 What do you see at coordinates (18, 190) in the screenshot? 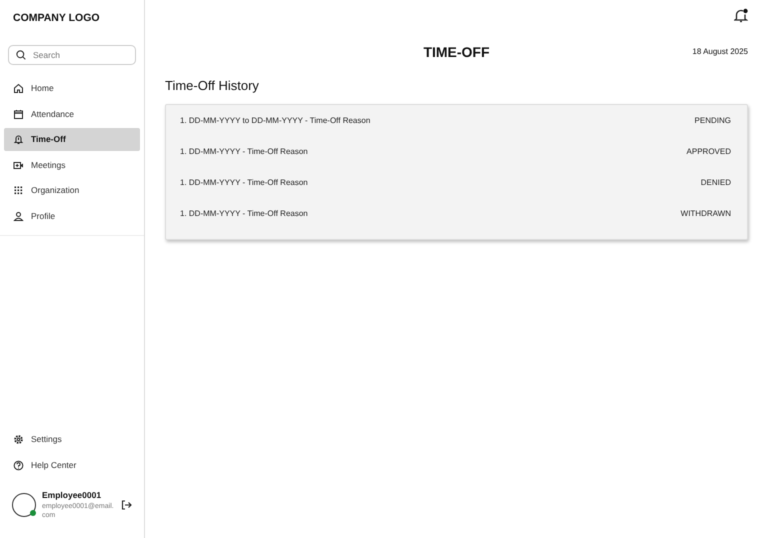
I see `grid-icon` at bounding box center [18, 190].